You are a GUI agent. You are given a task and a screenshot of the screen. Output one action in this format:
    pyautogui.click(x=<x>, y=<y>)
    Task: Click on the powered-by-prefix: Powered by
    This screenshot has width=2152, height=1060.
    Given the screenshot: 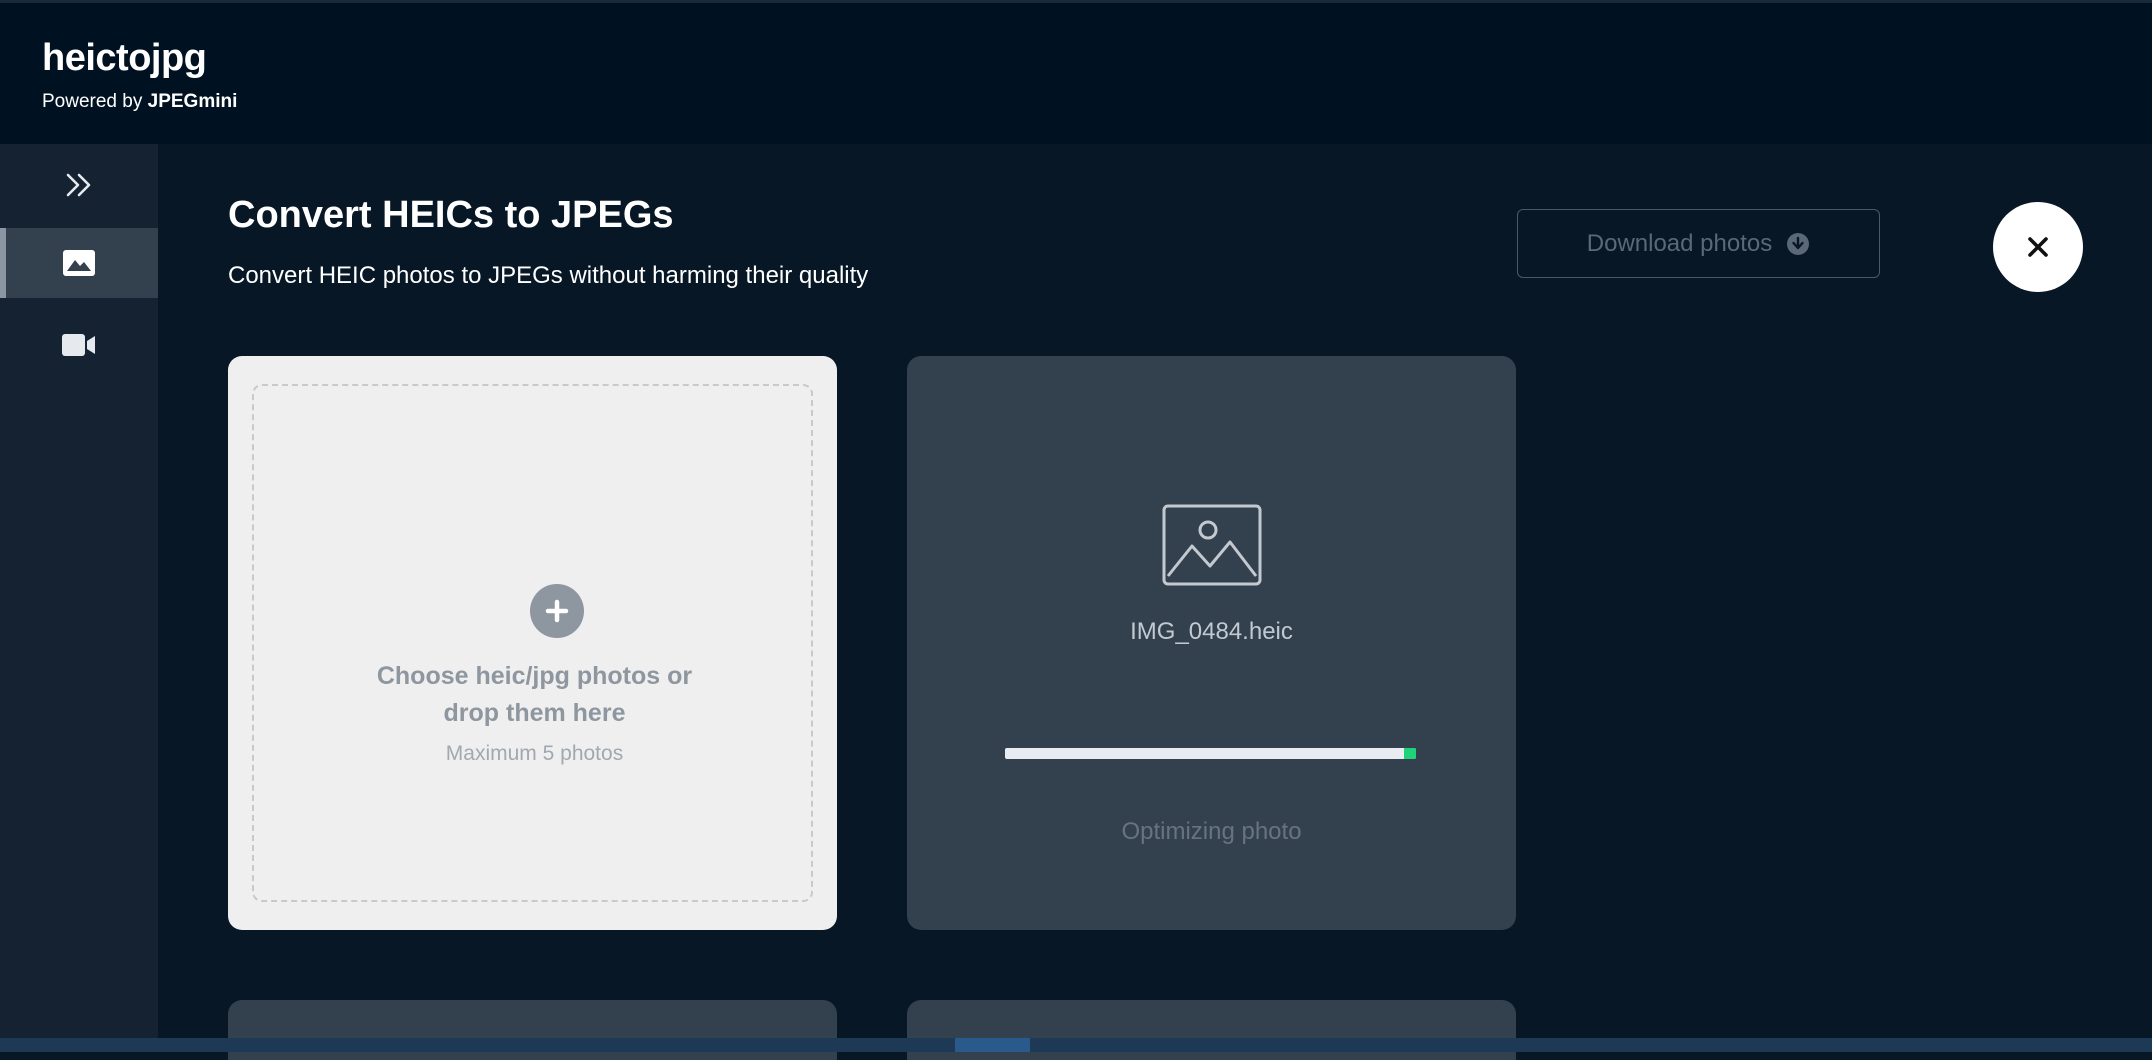 What is the action you would take?
    pyautogui.click(x=95, y=101)
    